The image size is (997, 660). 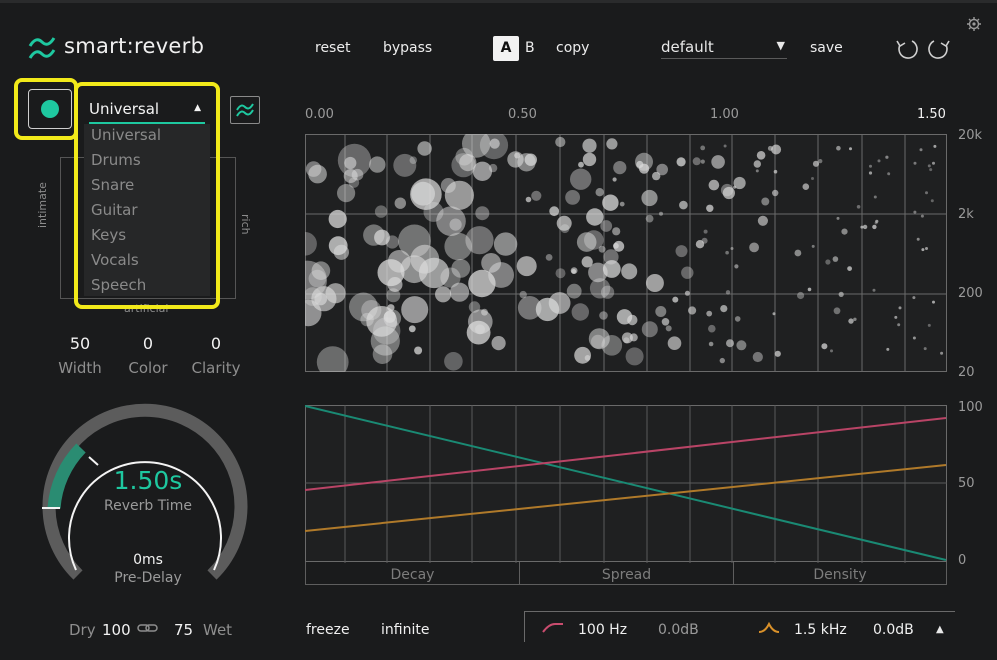 What do you see at coordinates (332, 48) in the screenshot?
I see `reset-button: reset` at bounding box center [332, 48].